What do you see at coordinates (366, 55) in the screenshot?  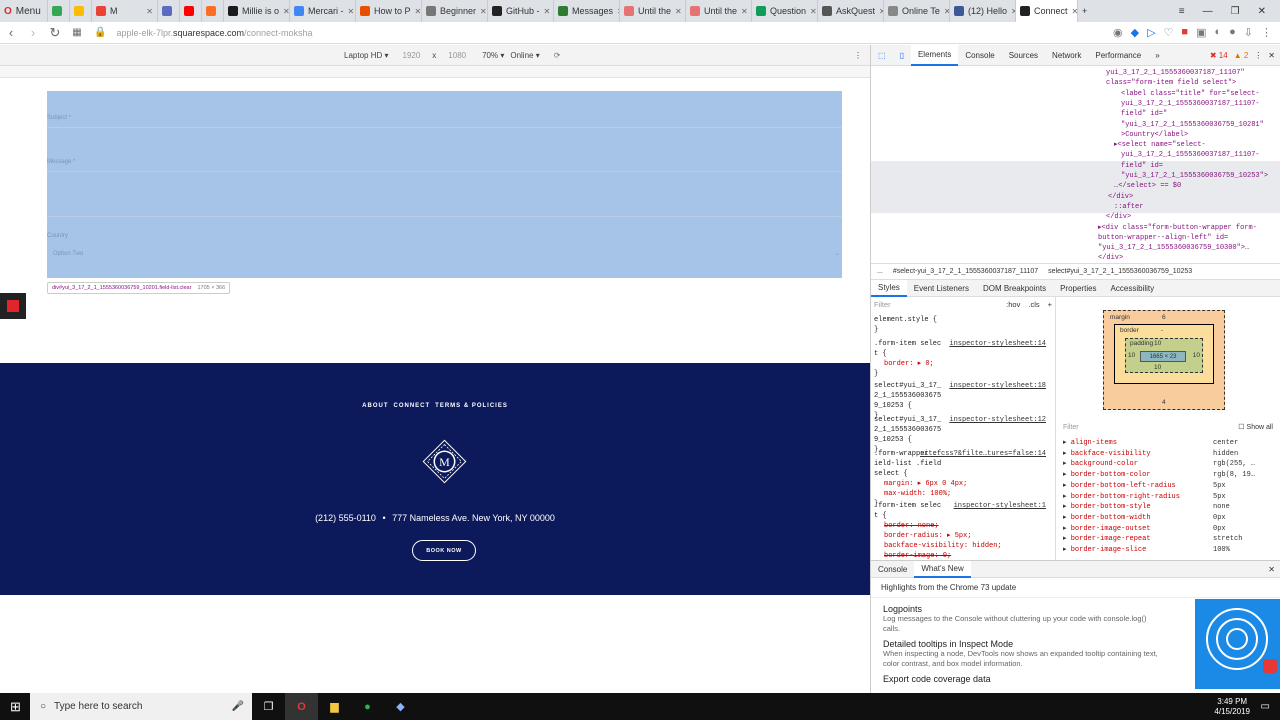 I see `device-select: Laptop HD ▾` at bounding box center [366, 55].